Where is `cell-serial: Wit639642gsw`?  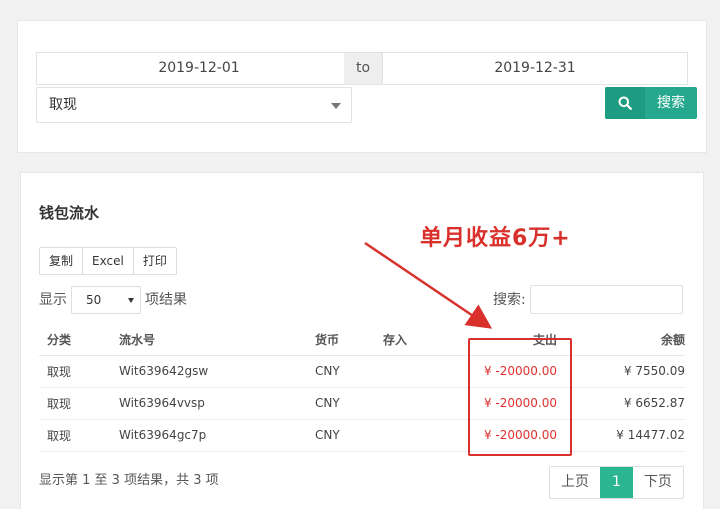 cell-serial: Wit639642gsw is located at coordinates (217, 371).